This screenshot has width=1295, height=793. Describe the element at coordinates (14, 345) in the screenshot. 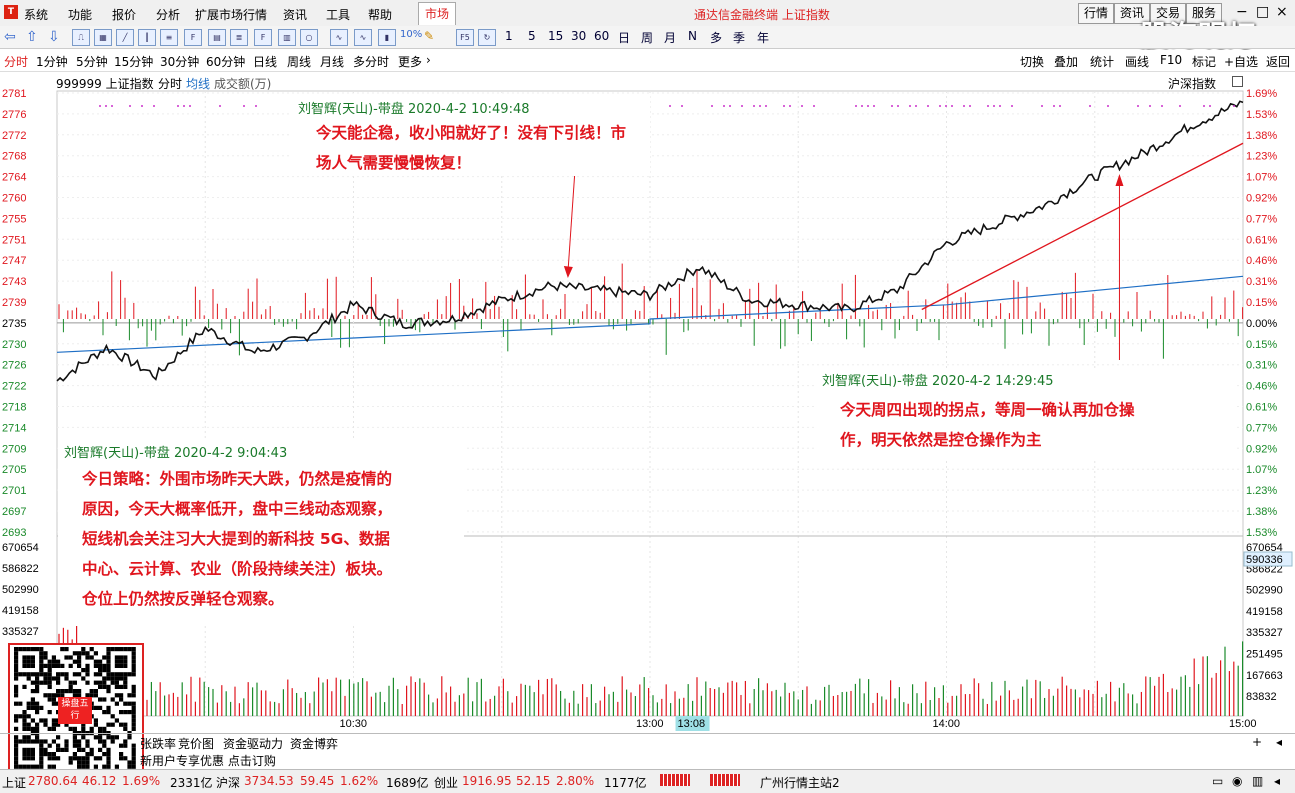

I see `price-tick-label: 2730` at that location.